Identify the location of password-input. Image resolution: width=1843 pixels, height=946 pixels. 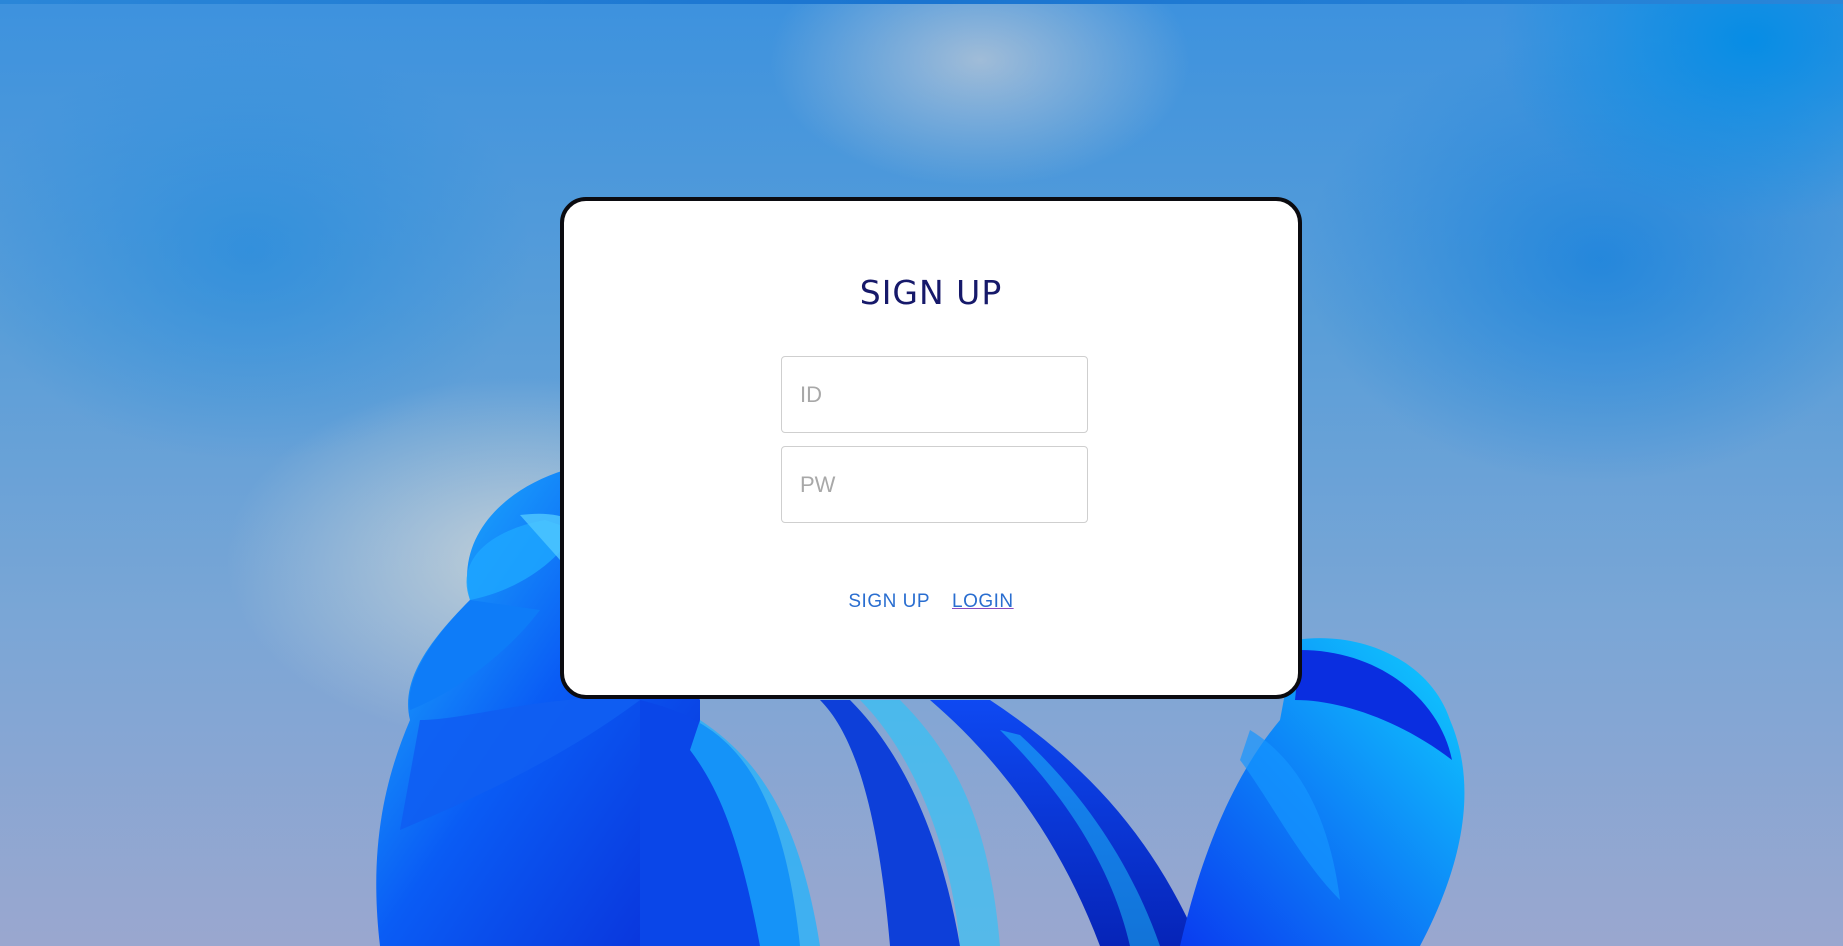
(934, 484).